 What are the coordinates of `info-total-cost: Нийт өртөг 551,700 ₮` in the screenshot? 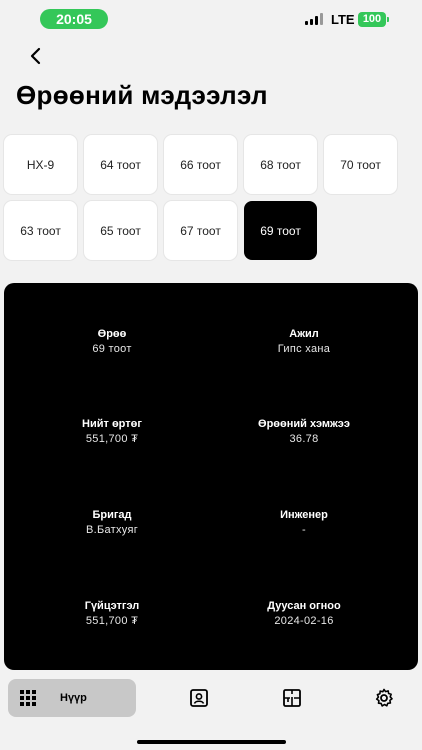 It's located at (112, 431).